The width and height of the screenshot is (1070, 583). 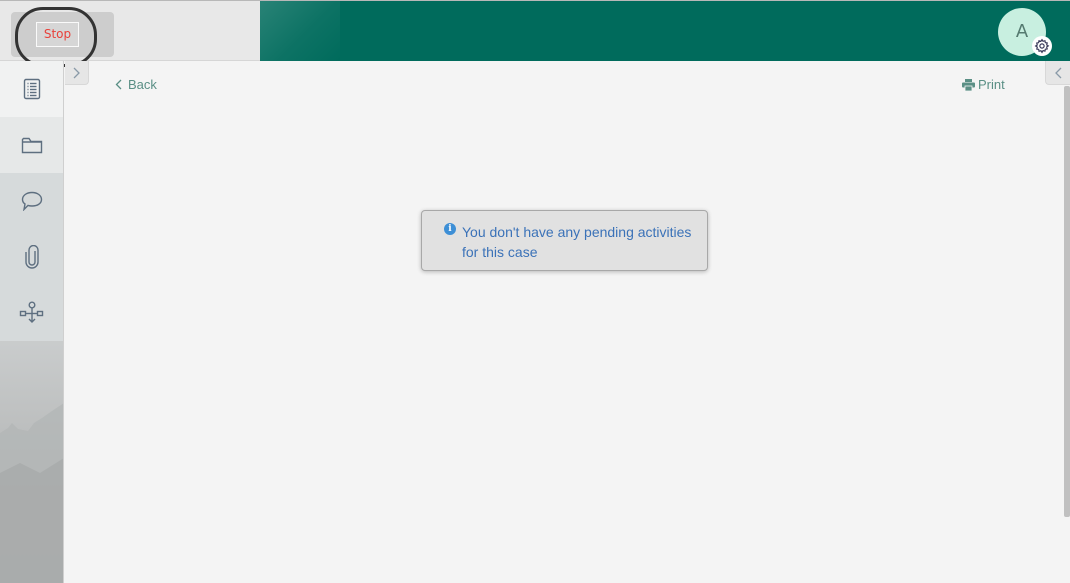 I want to click on folder-icon, so click(x=32, y=145).